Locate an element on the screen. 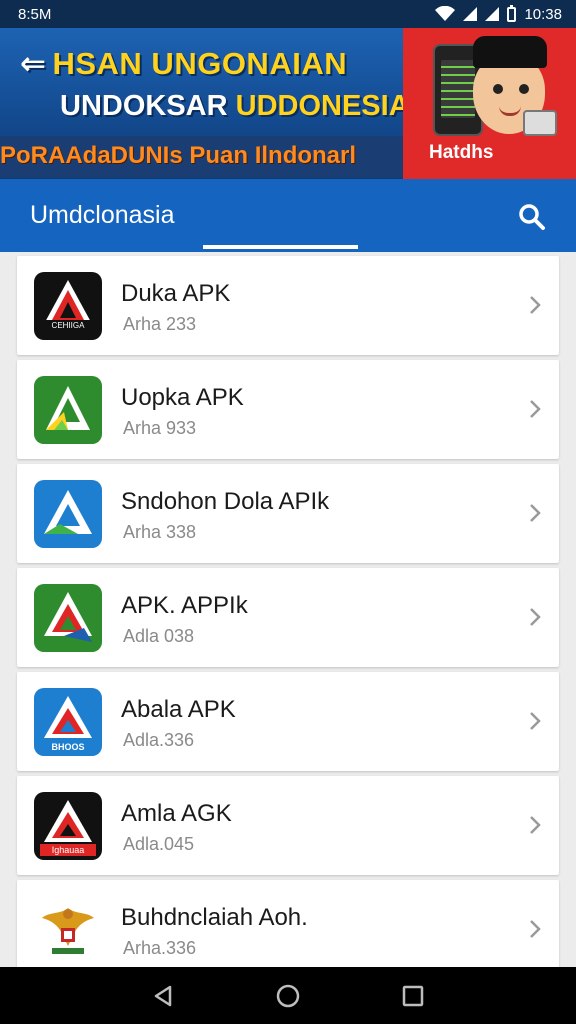 This screenshot has height=1024, width=576. home-icon is located at coordinates (288, 995).